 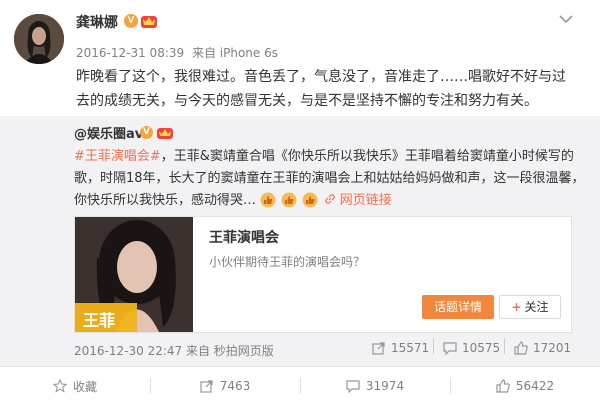 I want to click on post-username: 龚琳娜, so click(x=97, y=22).